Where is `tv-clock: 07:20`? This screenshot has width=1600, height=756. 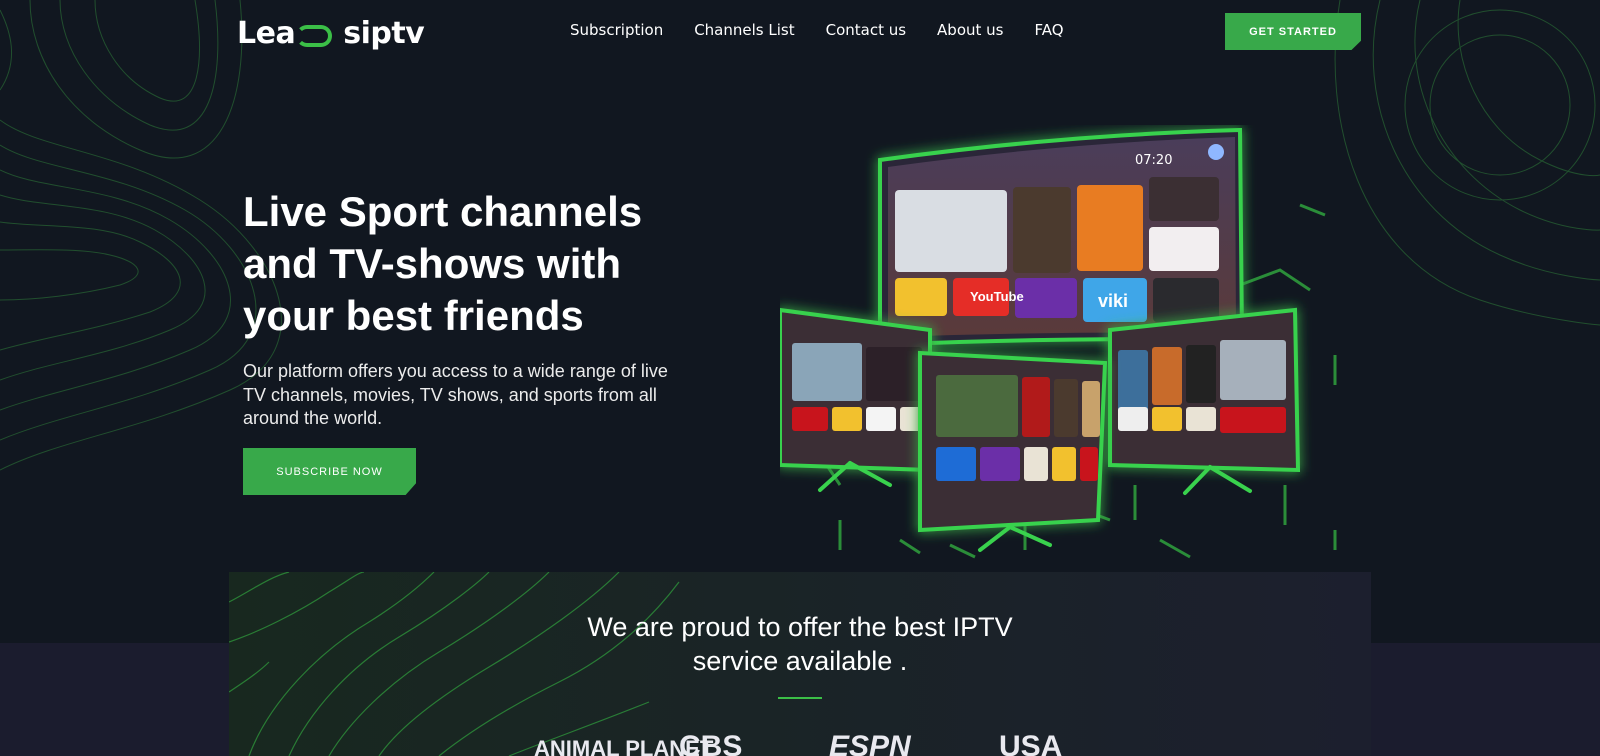
tv-clock: 07:20 is located at coordinates (1153, 160).